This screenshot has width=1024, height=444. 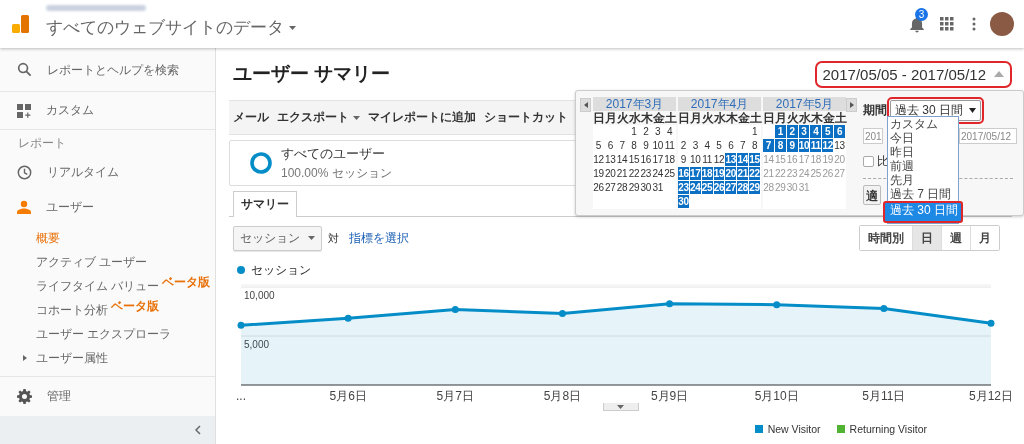 What do you see at coordinates (25, 358) in the screenshot?
I see `triangle-right-icon` at bounding box center [25, 358].